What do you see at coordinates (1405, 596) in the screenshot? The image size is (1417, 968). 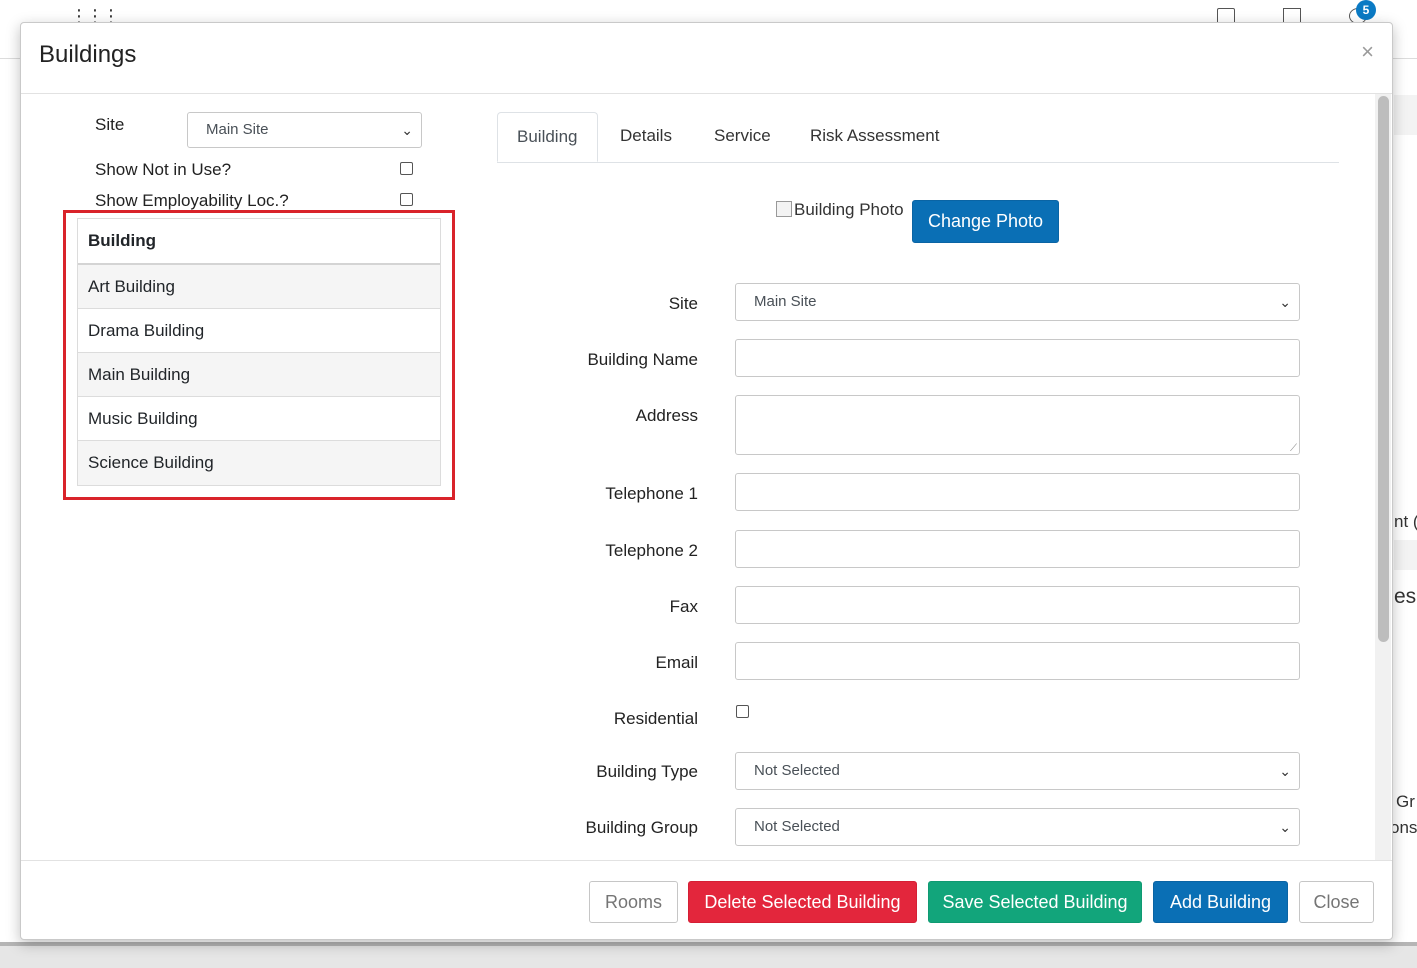 I see `background-text: es` at bounding box center [1405, 596].